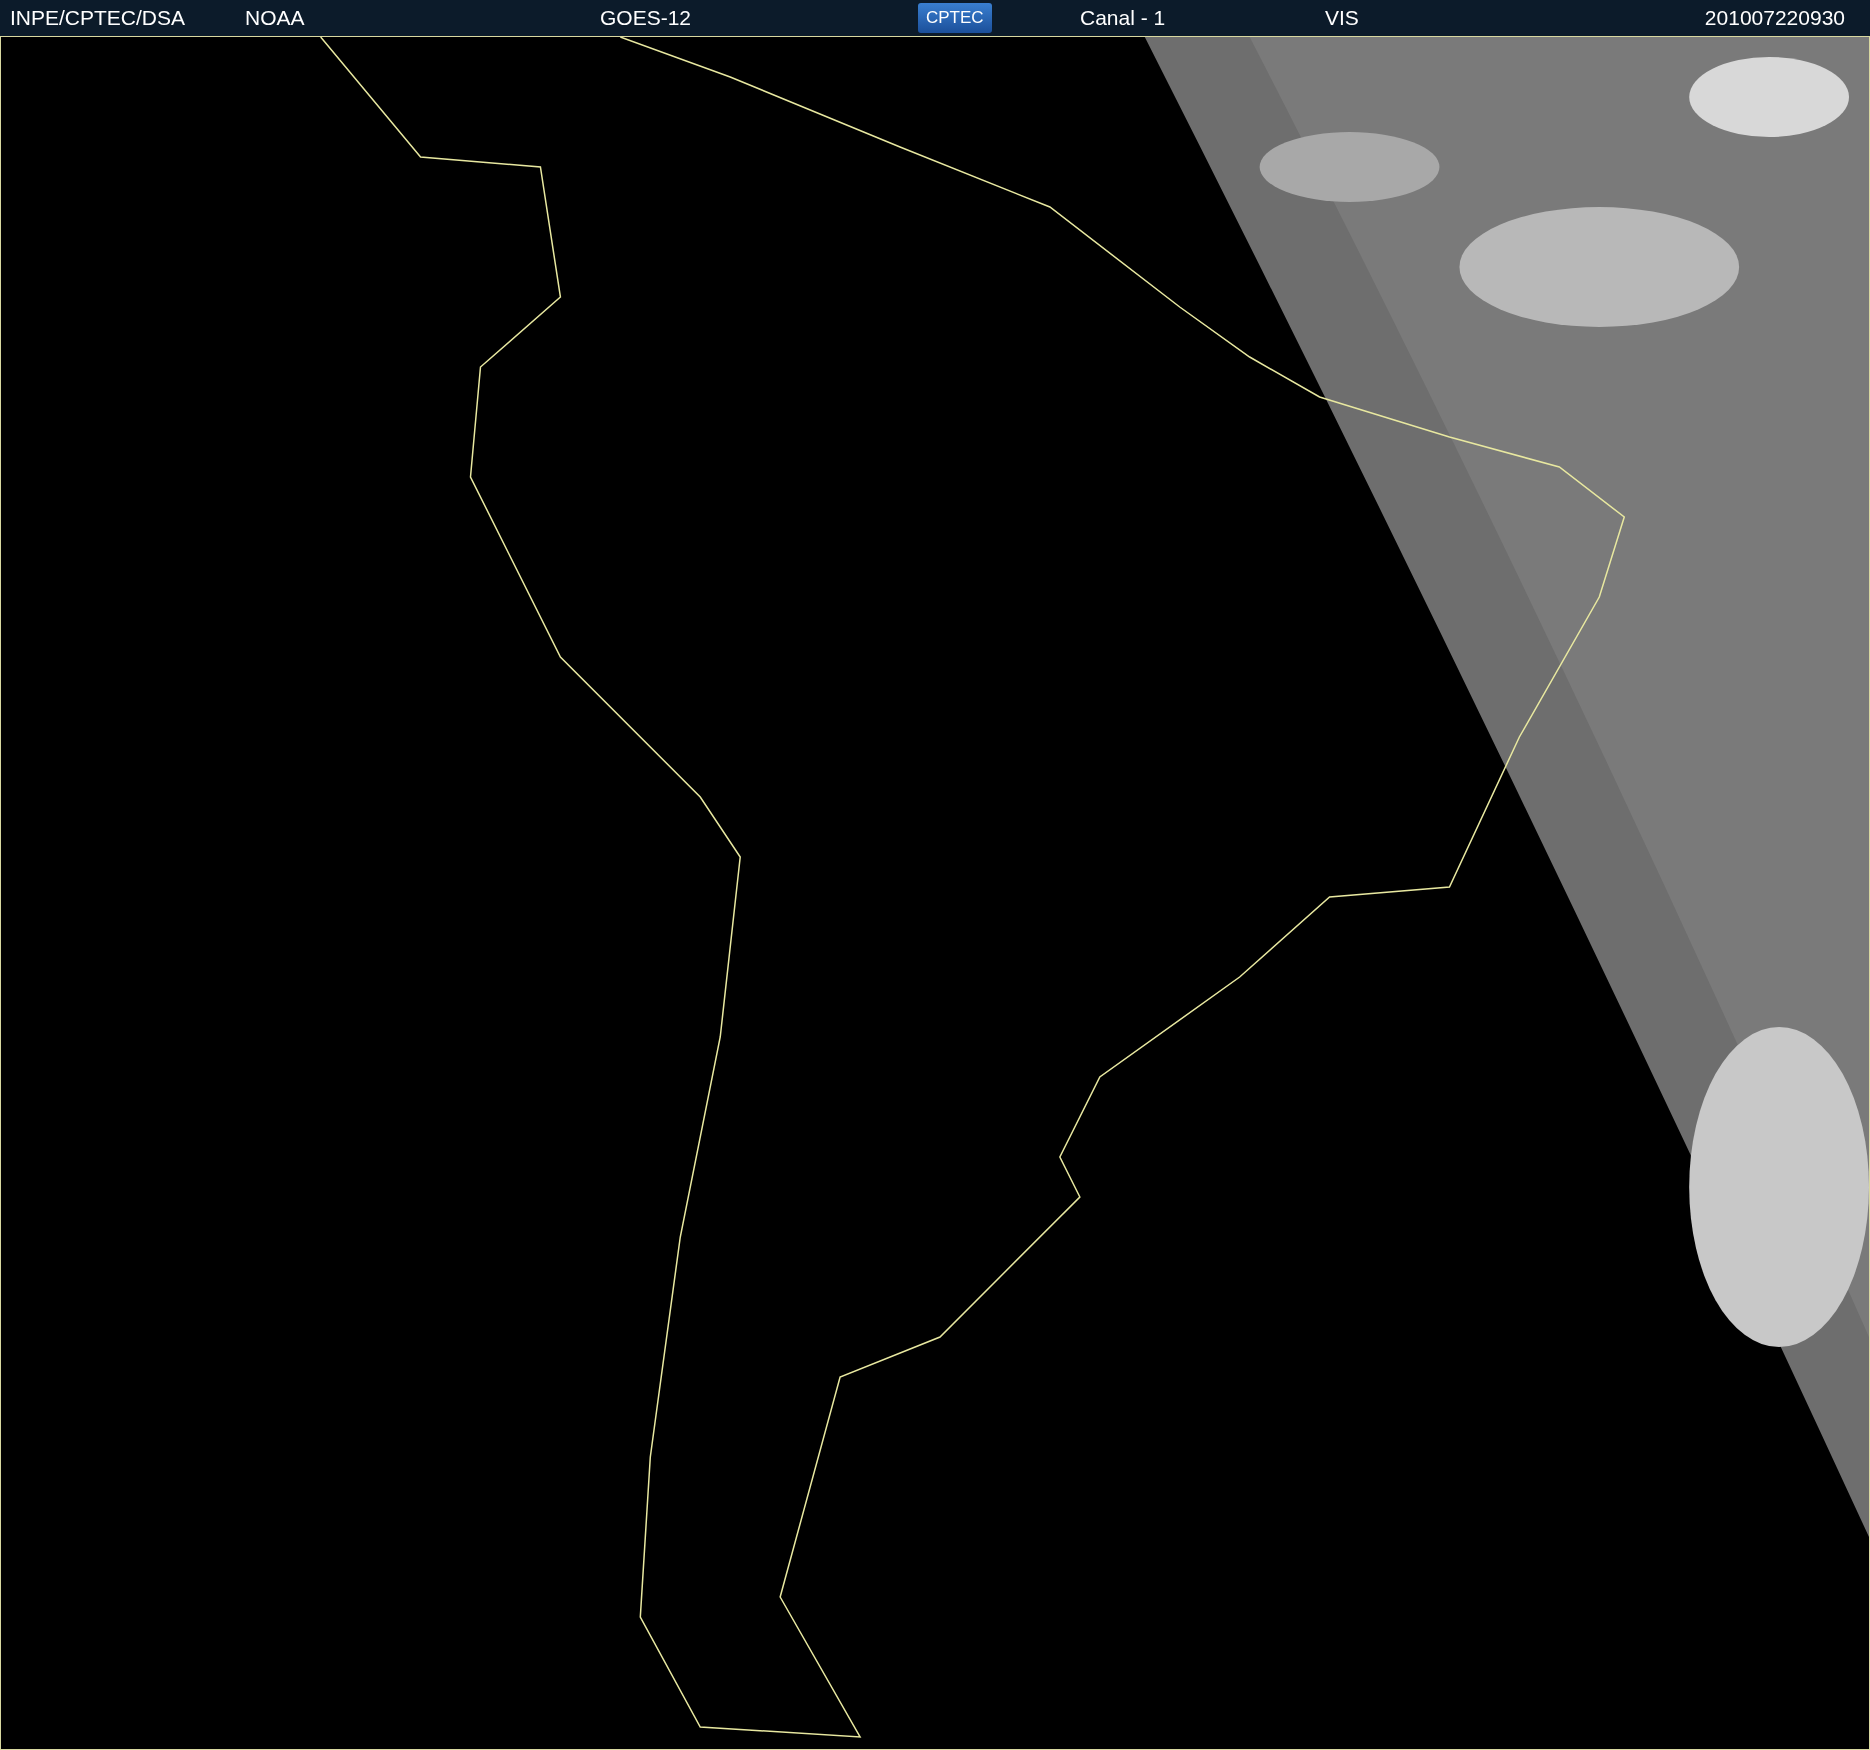 The image size is (1870, 1750). I want to click on header-label: 201007220930, so click(1774, 18).